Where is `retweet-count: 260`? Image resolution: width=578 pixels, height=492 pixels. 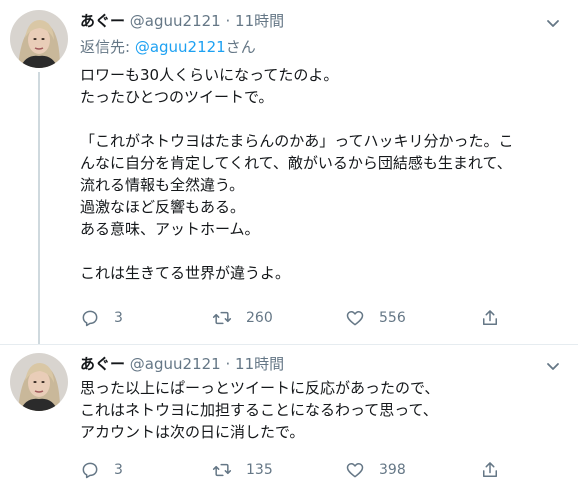
retweet-count: 260 is located at coordinates (259, 318).